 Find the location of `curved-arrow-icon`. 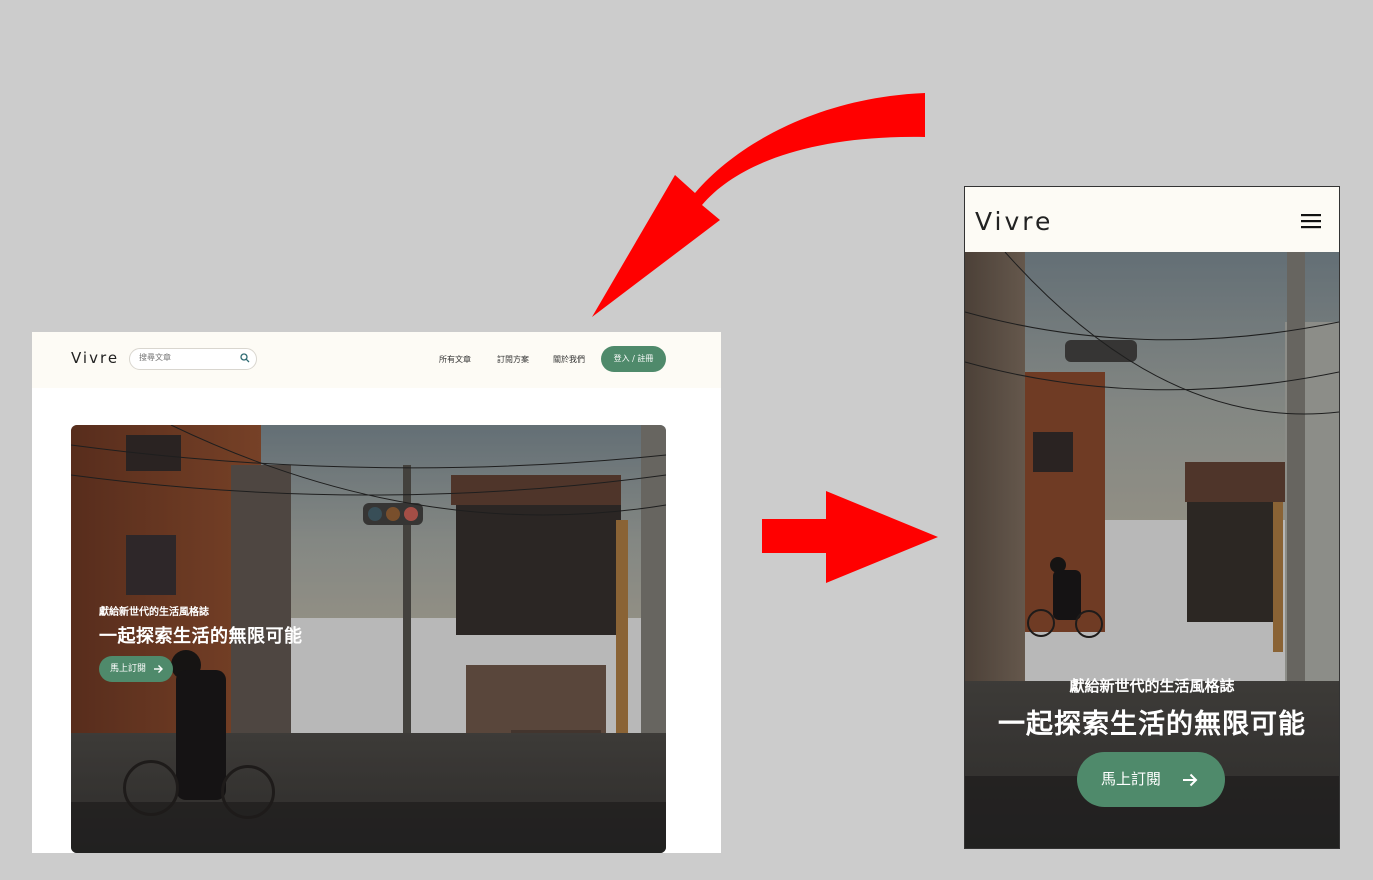

curved-arrow-icon is located at coordinates (758, 205).